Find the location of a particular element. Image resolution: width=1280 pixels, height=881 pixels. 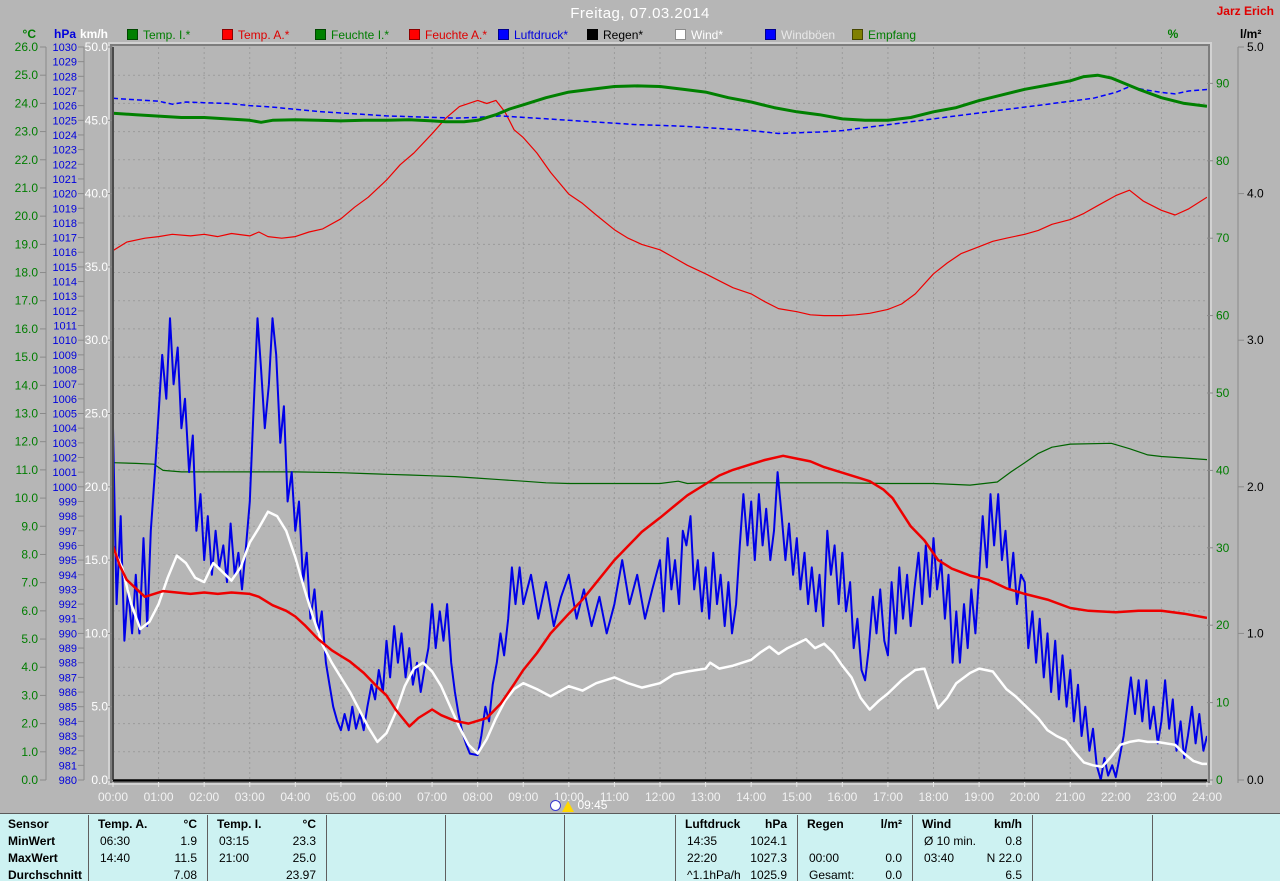

row-label: Sensor is located at coordinates (28, 824).